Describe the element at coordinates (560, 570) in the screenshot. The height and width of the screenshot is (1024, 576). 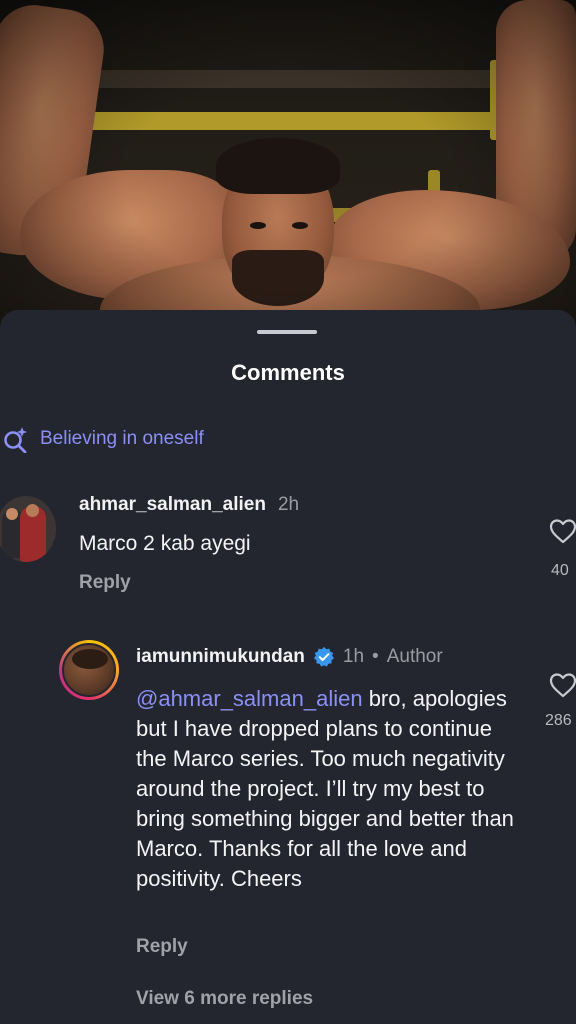
I see `like-count: 40` at that location.